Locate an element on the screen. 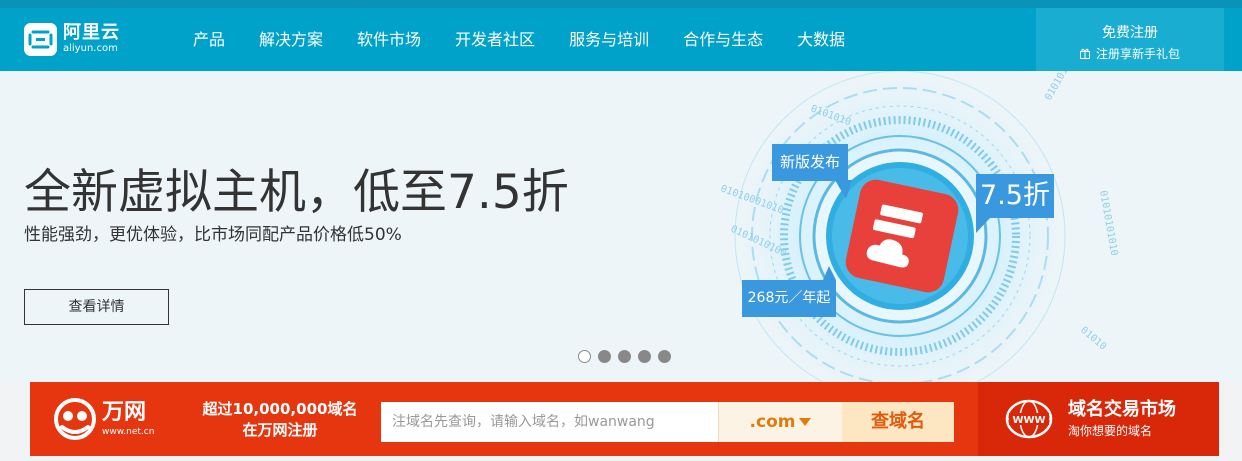  free-register-button: 免费注册 注册享新手礼包 is located at coordinates (1130, 39).